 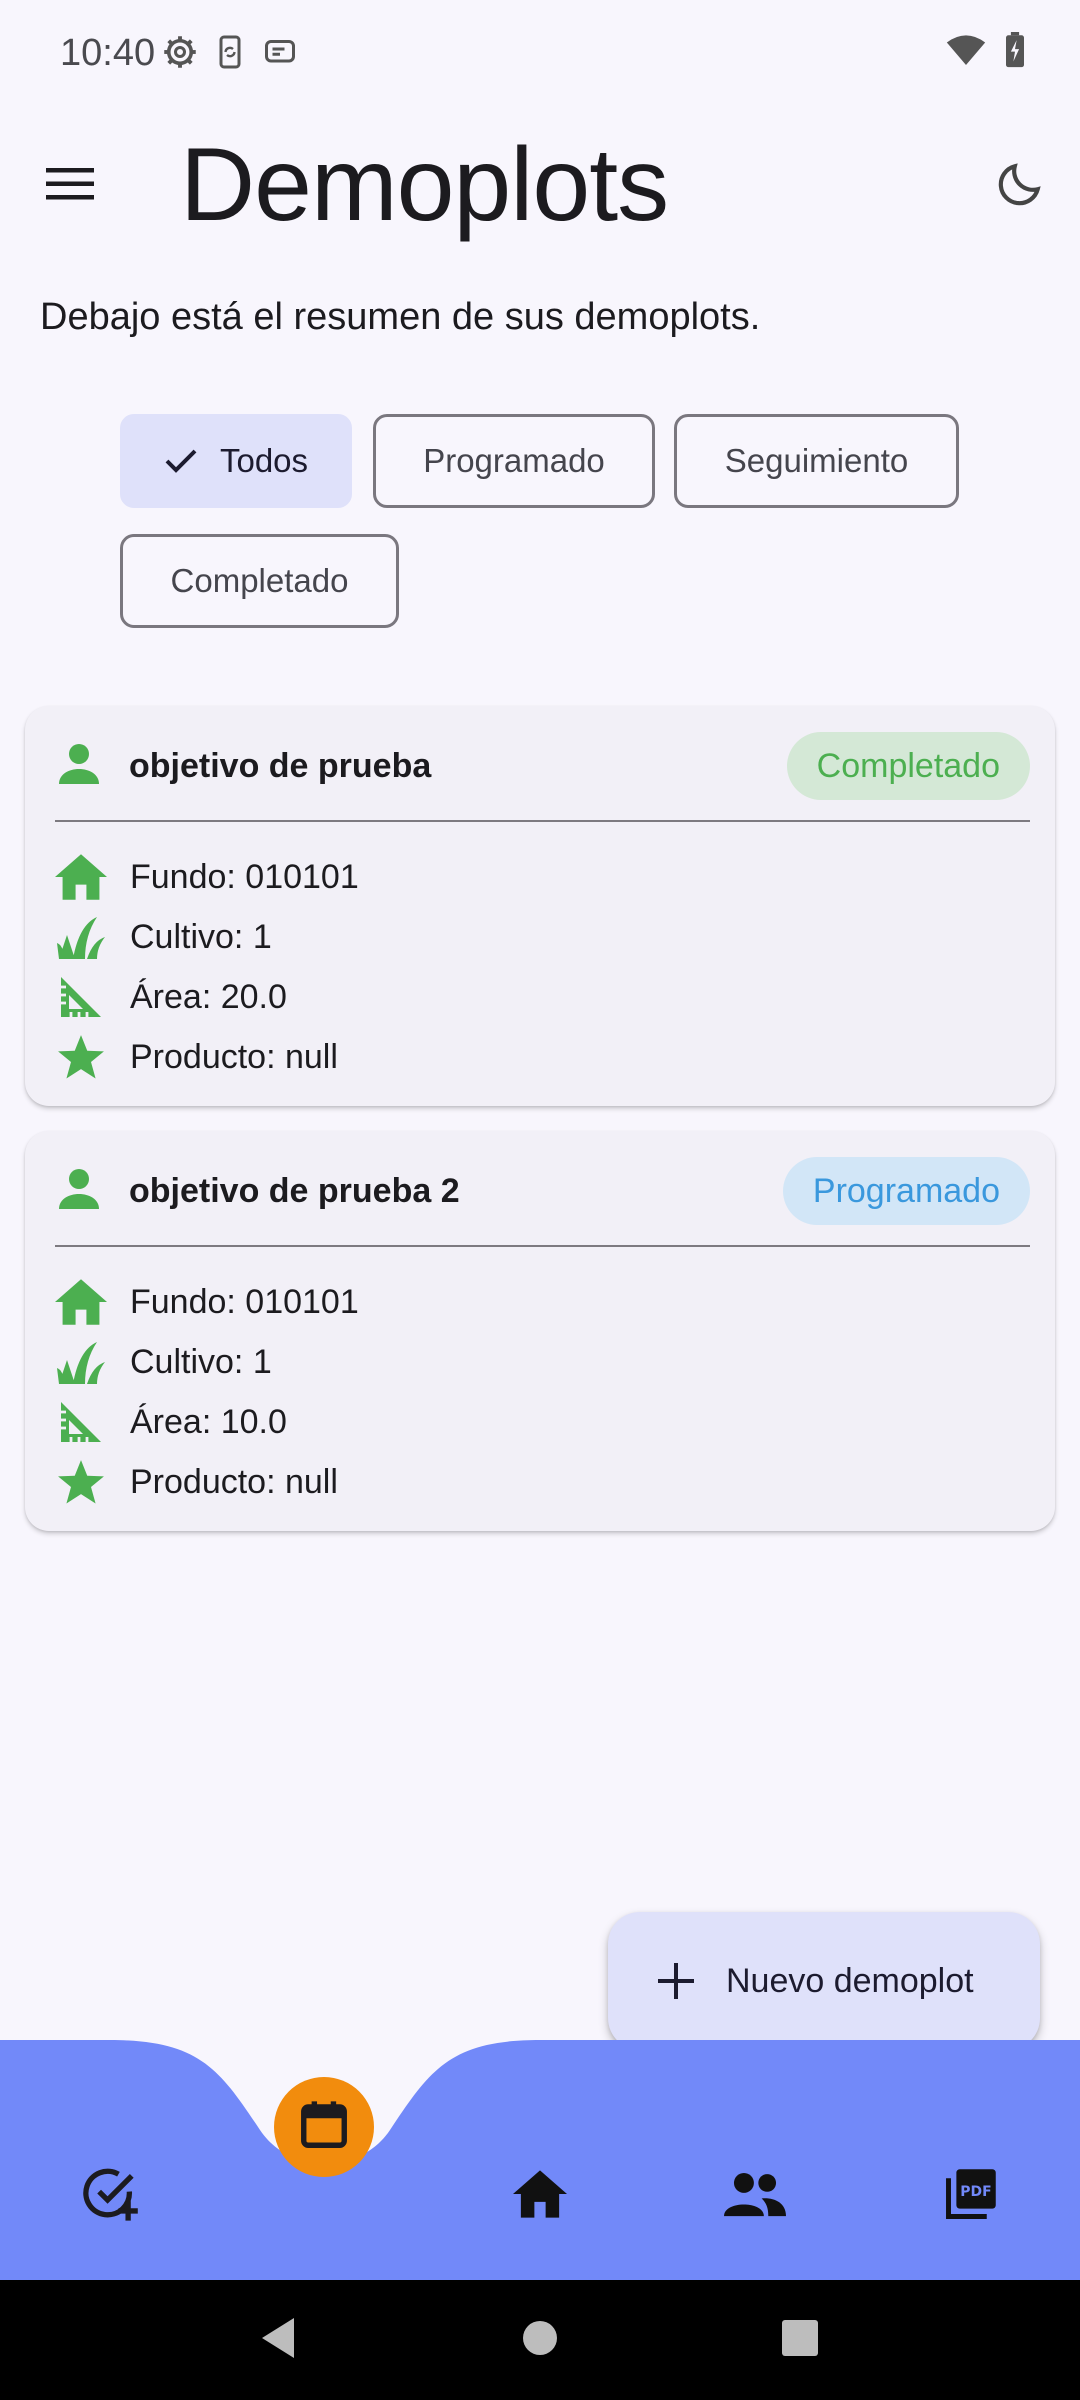 I want to click on theme-toggle-button, so click(x=1020, y=186).